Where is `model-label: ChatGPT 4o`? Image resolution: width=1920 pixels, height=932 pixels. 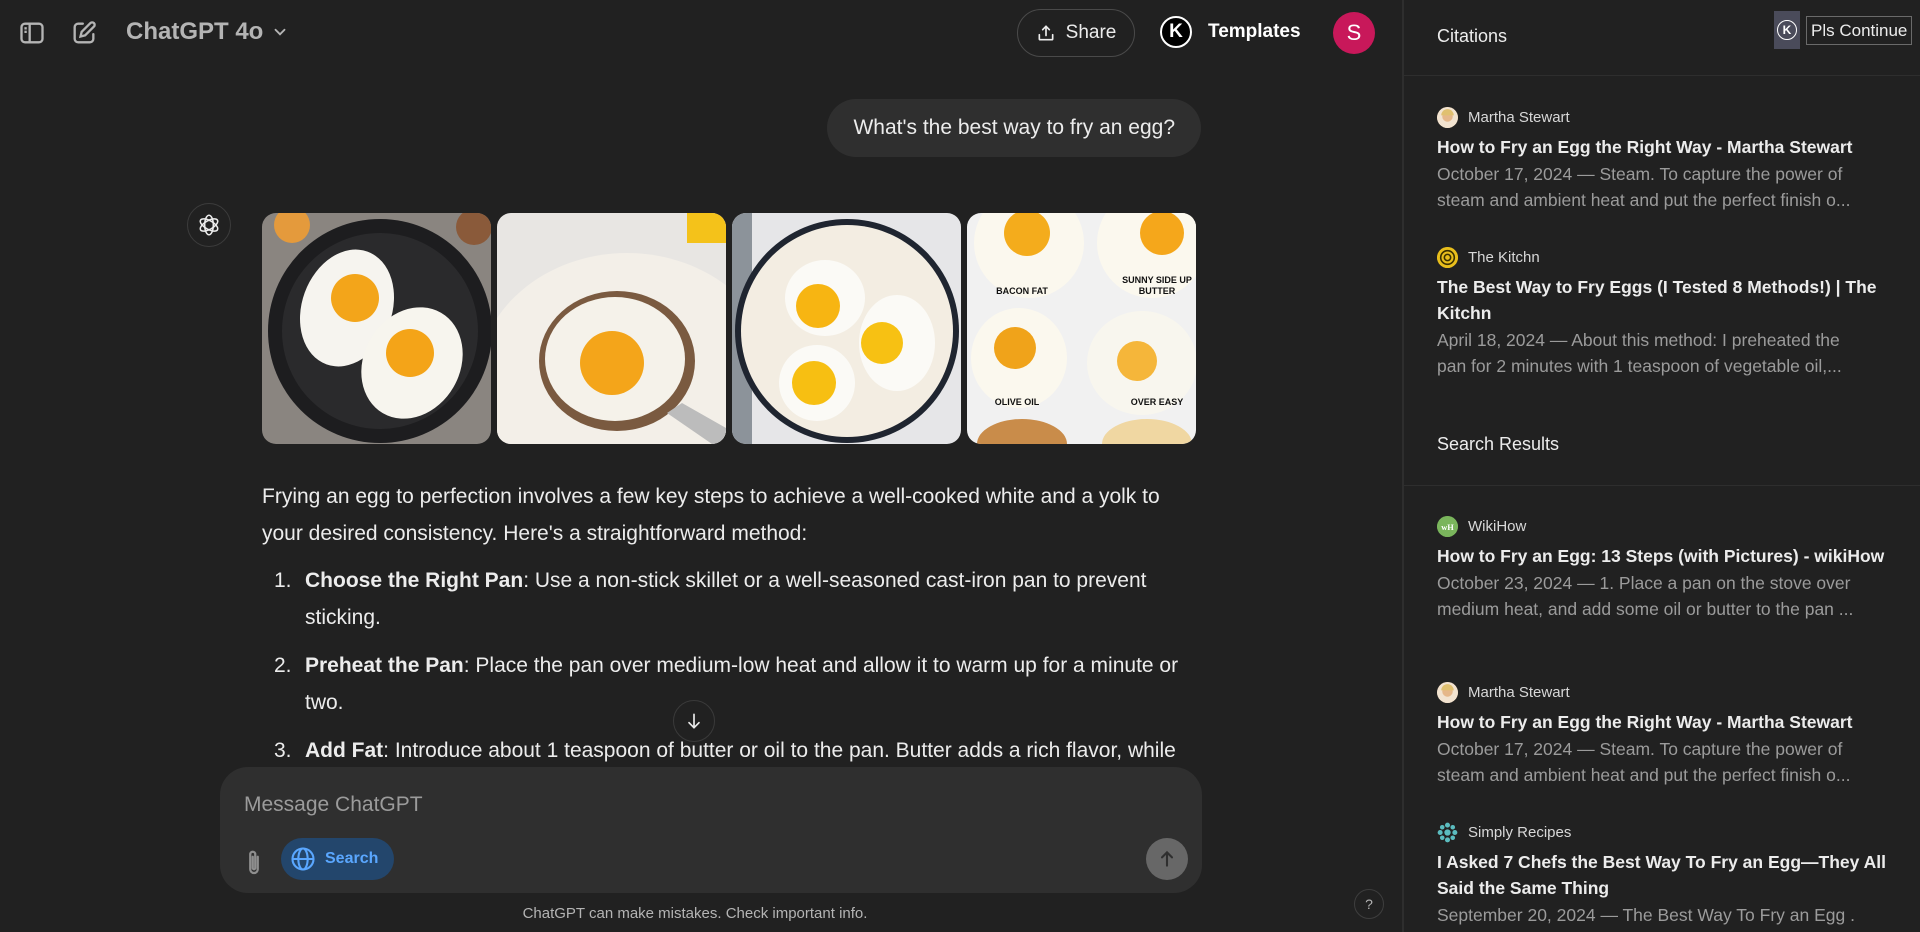 model-label: ChatGPT 4o is located at coordinates (195, 31).